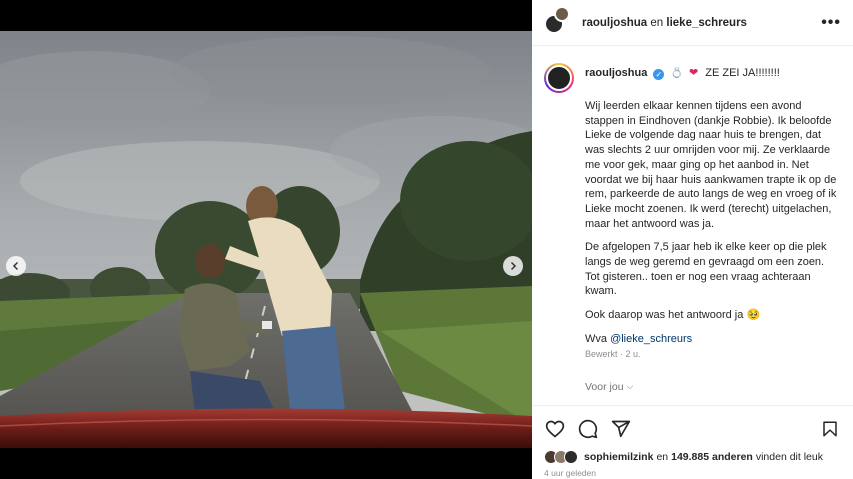 The height and width of the screenshot is (479, 853). I want to click on chevron-right-icon, so click(513, 266).